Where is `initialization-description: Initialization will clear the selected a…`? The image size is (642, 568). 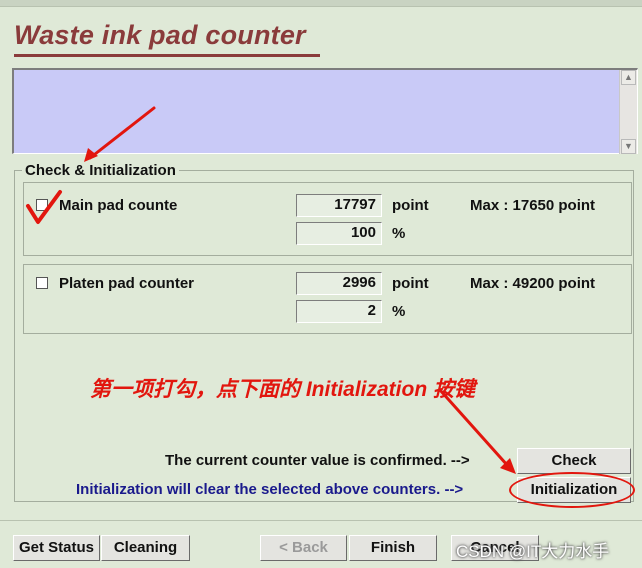 initialization-description: Initialization will clear the selected a… is located at coordinates (270, 489).